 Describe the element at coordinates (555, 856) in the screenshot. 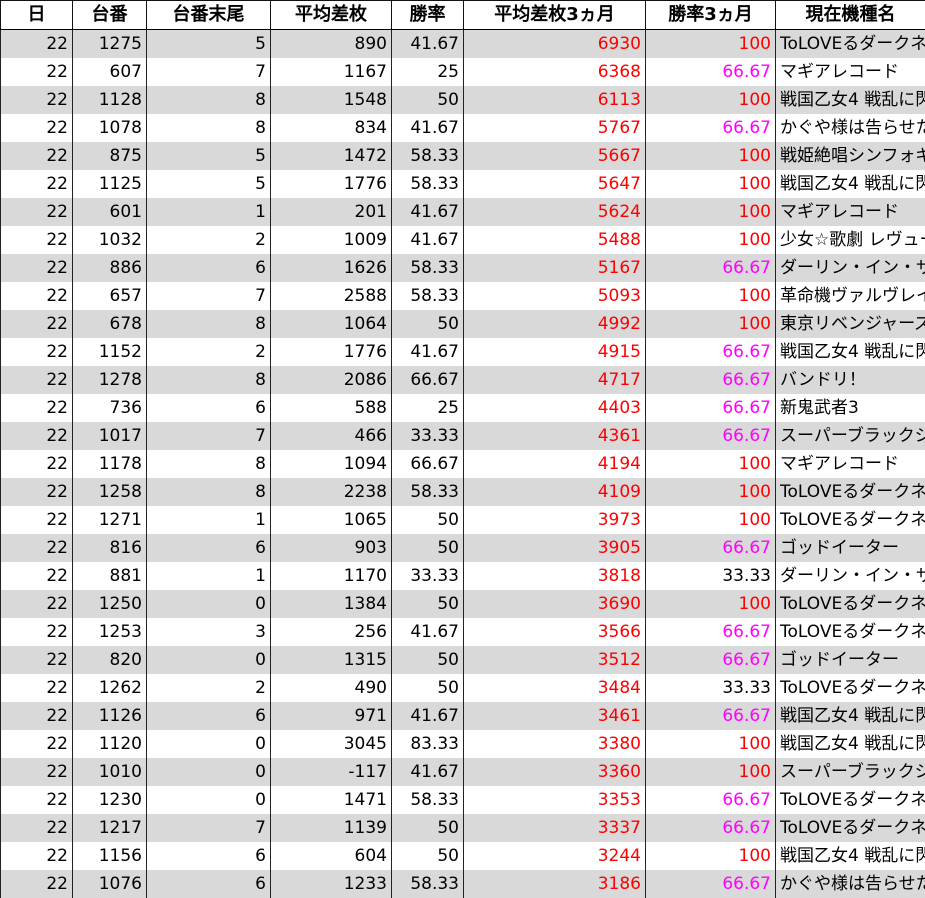

I see `cell-avg-diff-3m: 3244` at that location.